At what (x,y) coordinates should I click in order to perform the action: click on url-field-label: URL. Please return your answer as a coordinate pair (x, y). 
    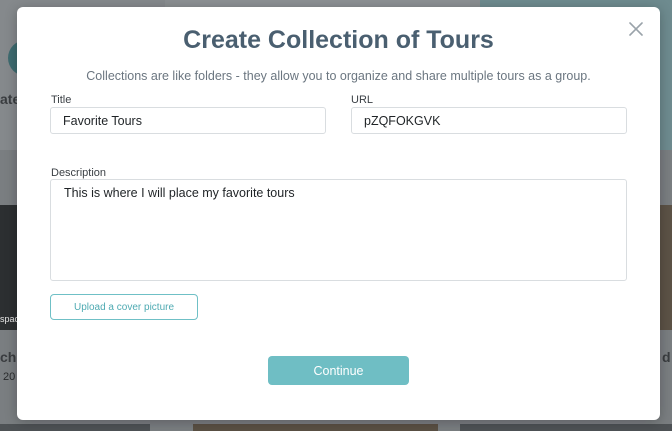
    Looking at the image, I should click on (362, 100).